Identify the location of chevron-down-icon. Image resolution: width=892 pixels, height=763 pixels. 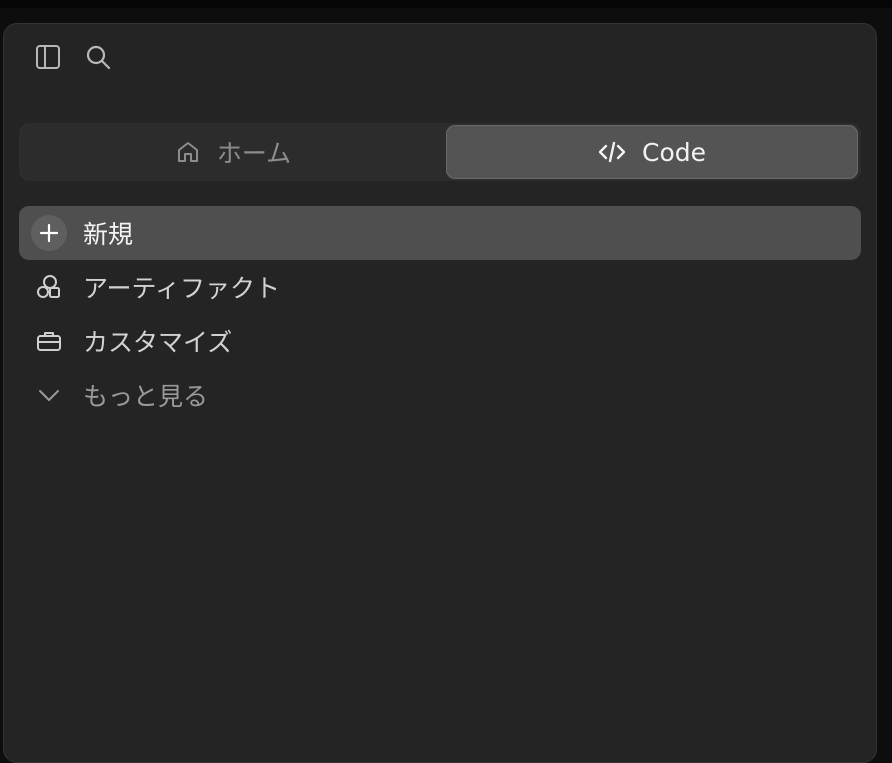
(49, 395).